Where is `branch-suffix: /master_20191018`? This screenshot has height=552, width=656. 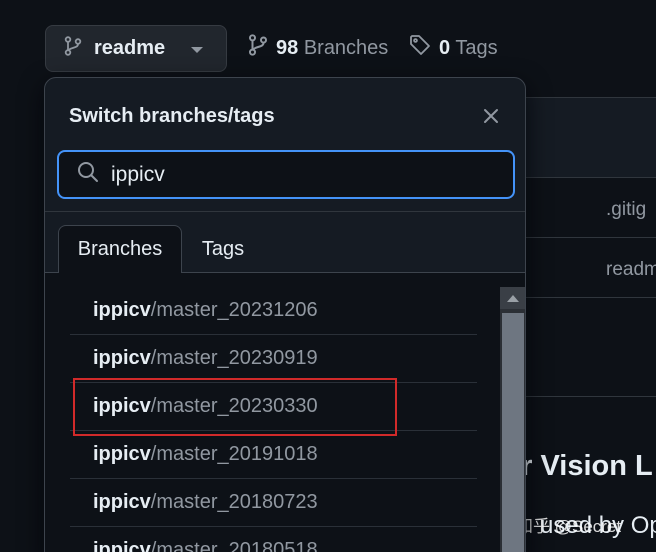 branch-suffix: /master_20191018 is located at coordinates (234, 454).